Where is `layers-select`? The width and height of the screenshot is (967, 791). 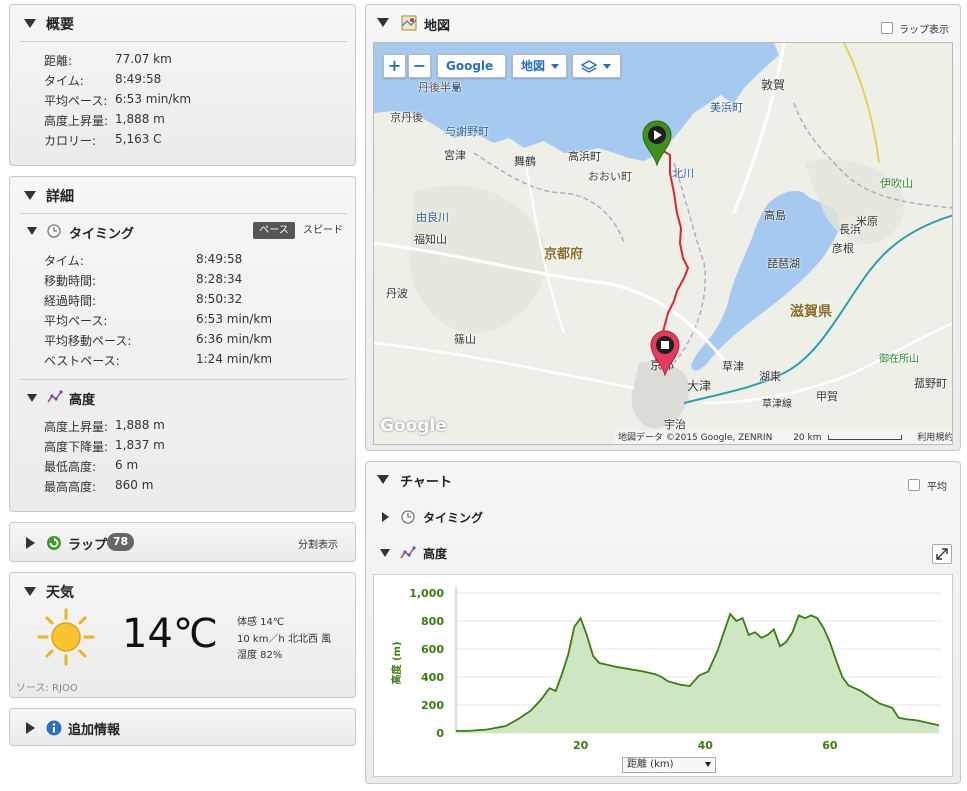
layers-select is located at coordinates (596, 66).